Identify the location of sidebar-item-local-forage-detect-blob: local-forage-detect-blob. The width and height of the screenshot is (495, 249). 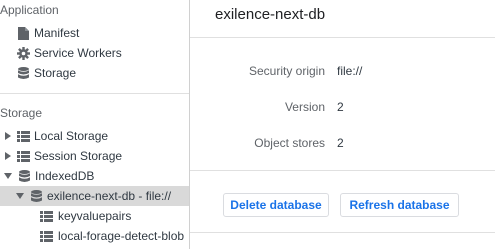
(94, 236).